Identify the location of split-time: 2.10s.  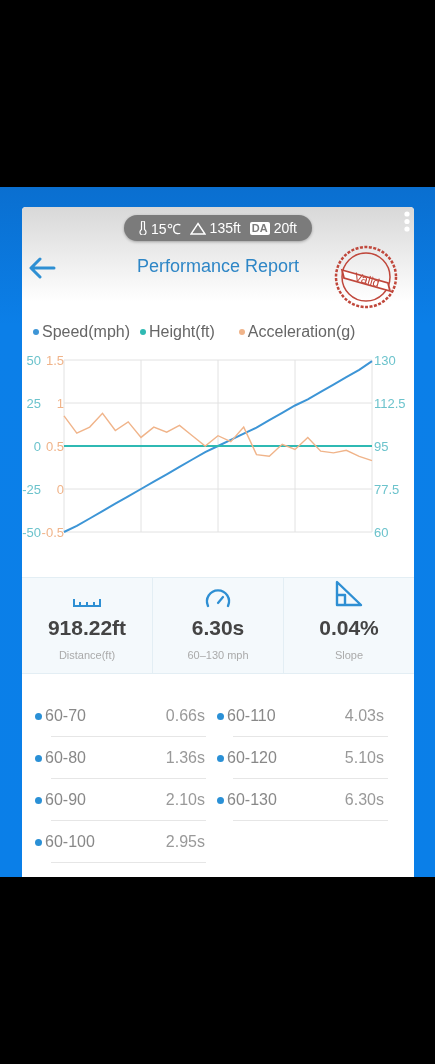
(185, 800).